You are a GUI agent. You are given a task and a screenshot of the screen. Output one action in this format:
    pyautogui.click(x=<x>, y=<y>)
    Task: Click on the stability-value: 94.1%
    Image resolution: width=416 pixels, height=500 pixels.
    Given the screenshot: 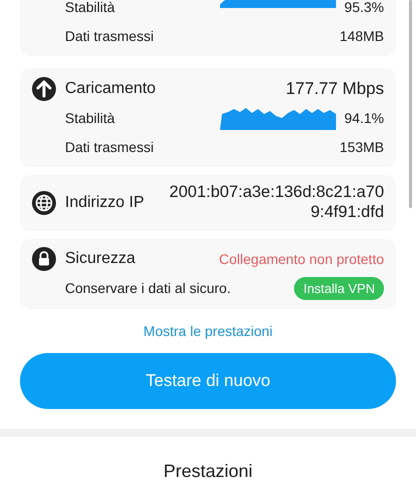 What is the action you would take?
    pyautogui.click(x=364, y=118)
    